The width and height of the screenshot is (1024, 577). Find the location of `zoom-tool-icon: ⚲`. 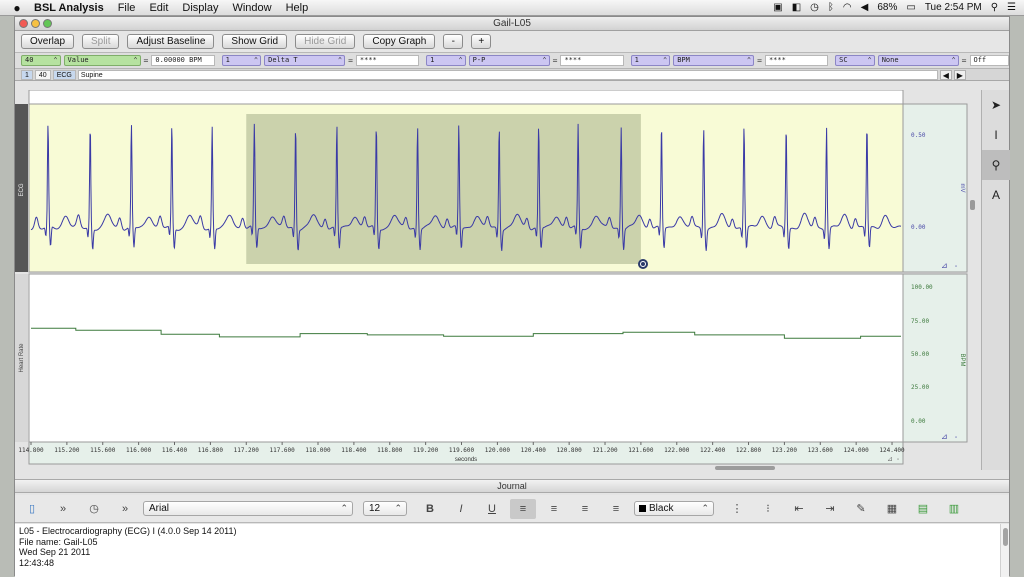

zoom-tool-icon: ⚲ is located at coordinates (996, 165).